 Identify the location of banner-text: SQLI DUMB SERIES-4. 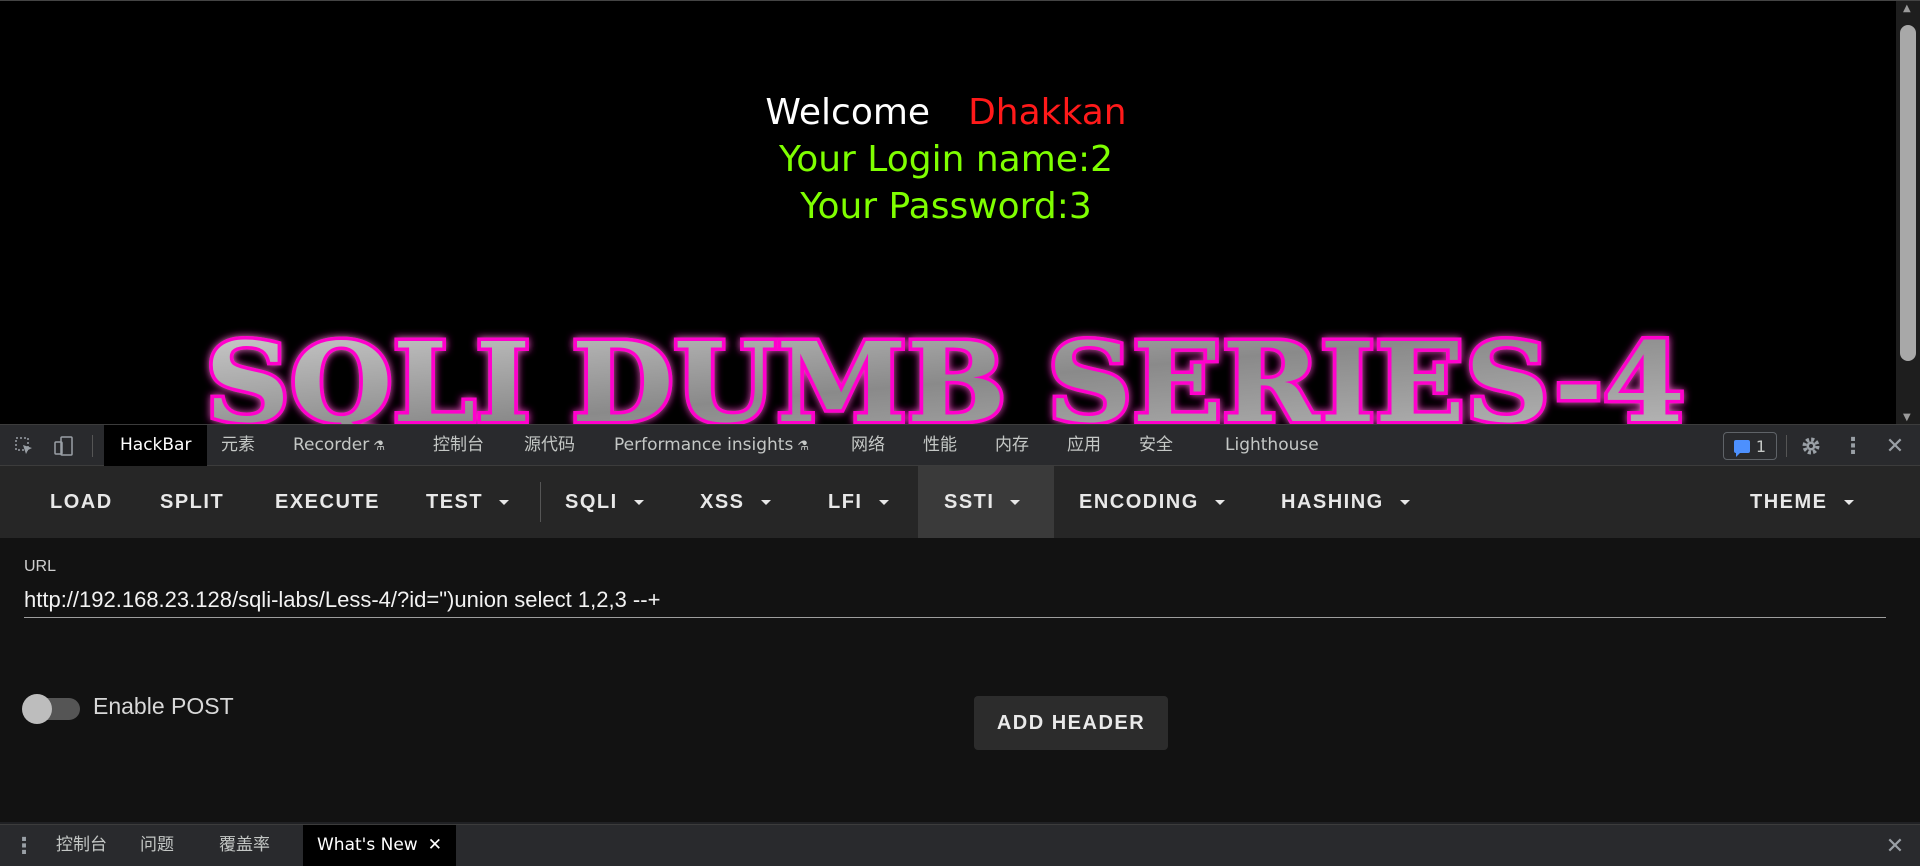
(945, 372).